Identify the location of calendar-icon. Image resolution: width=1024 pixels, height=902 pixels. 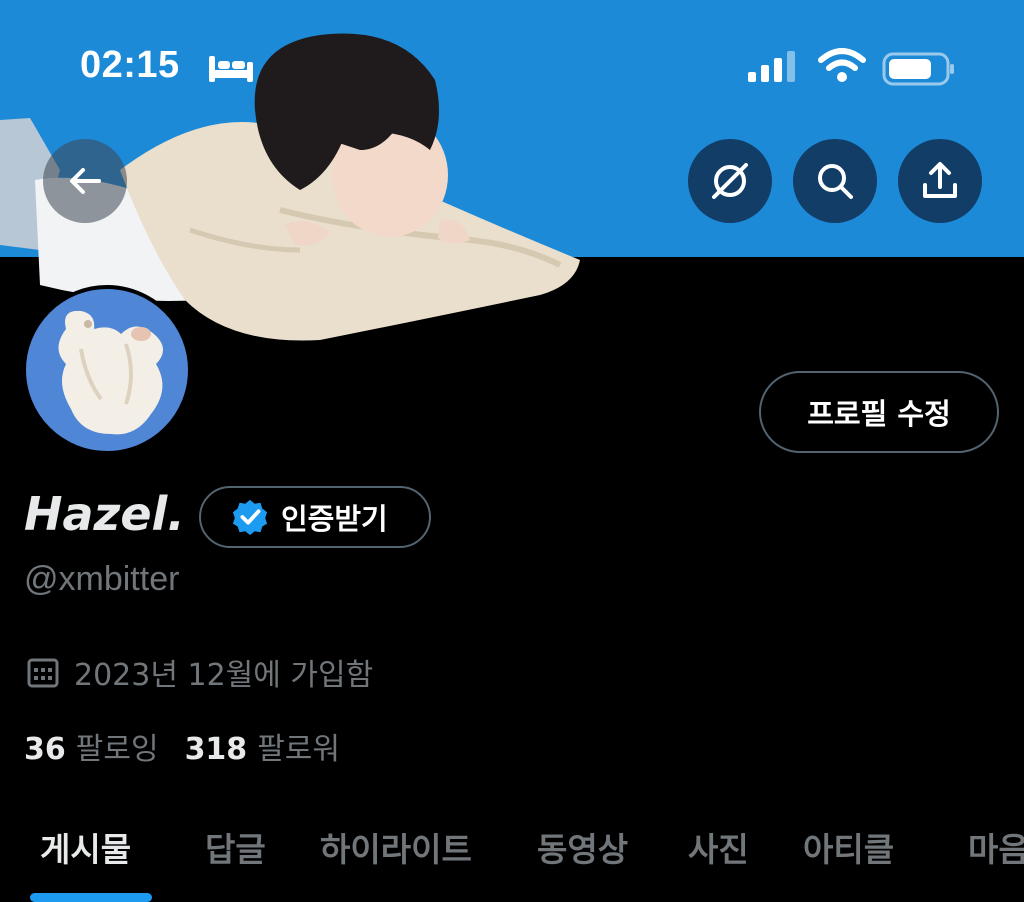
(43, 673).